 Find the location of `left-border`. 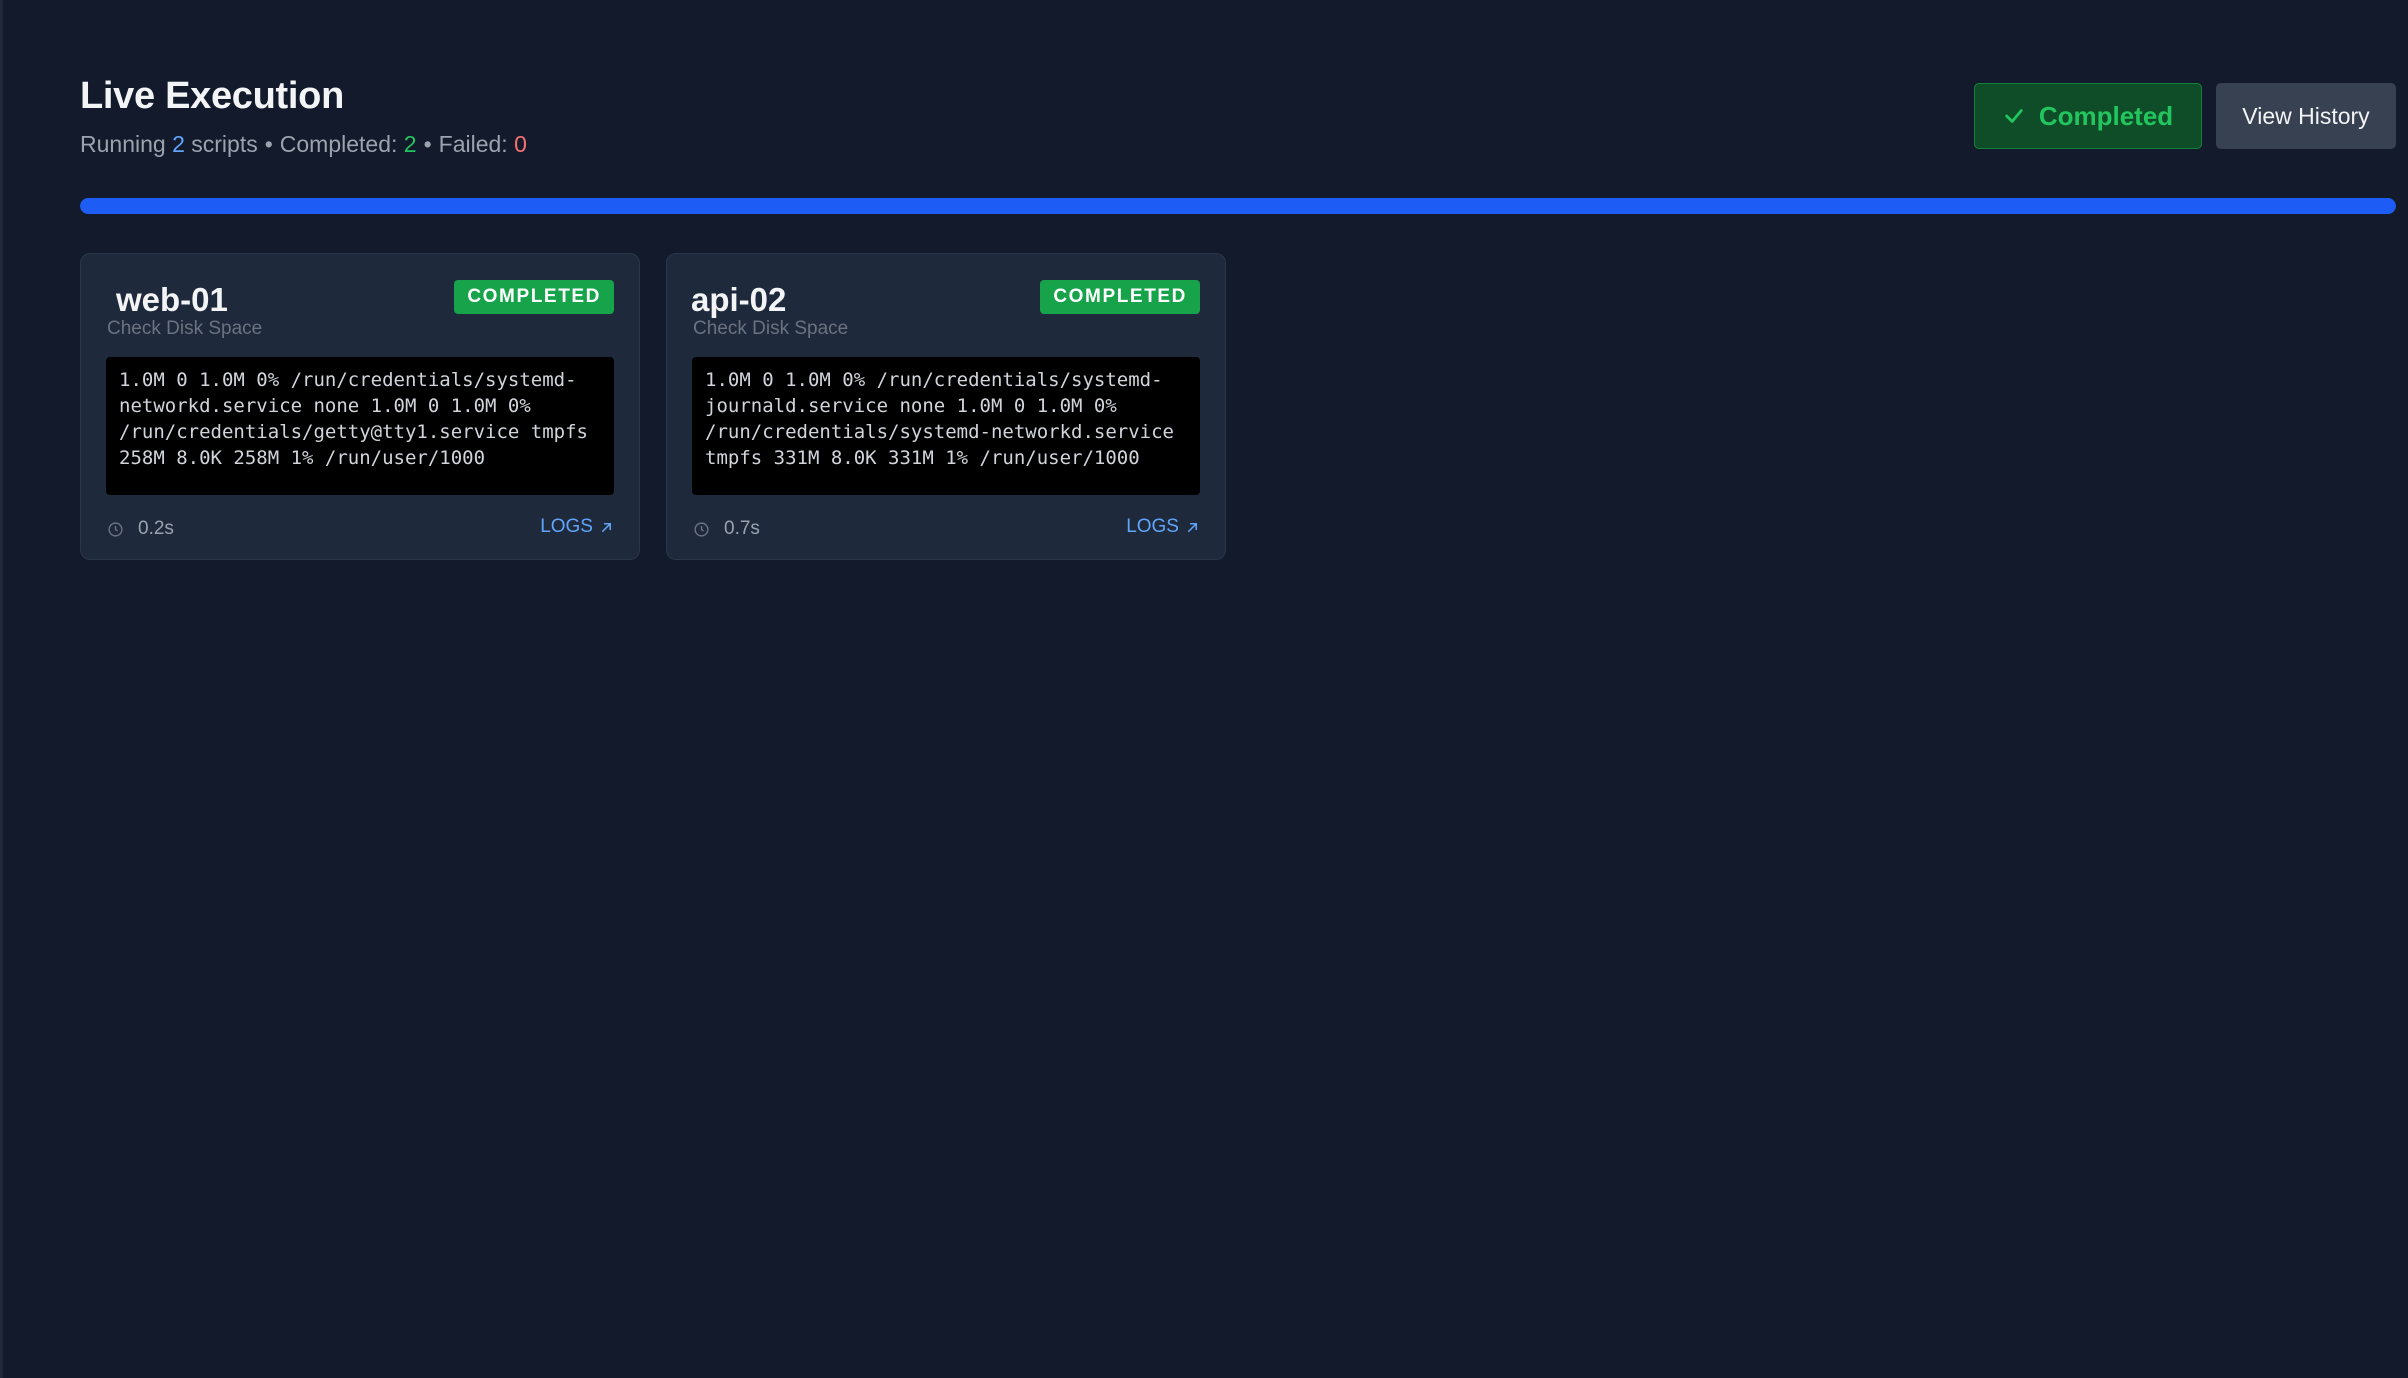

left-border is located at coordinates (1, 689).